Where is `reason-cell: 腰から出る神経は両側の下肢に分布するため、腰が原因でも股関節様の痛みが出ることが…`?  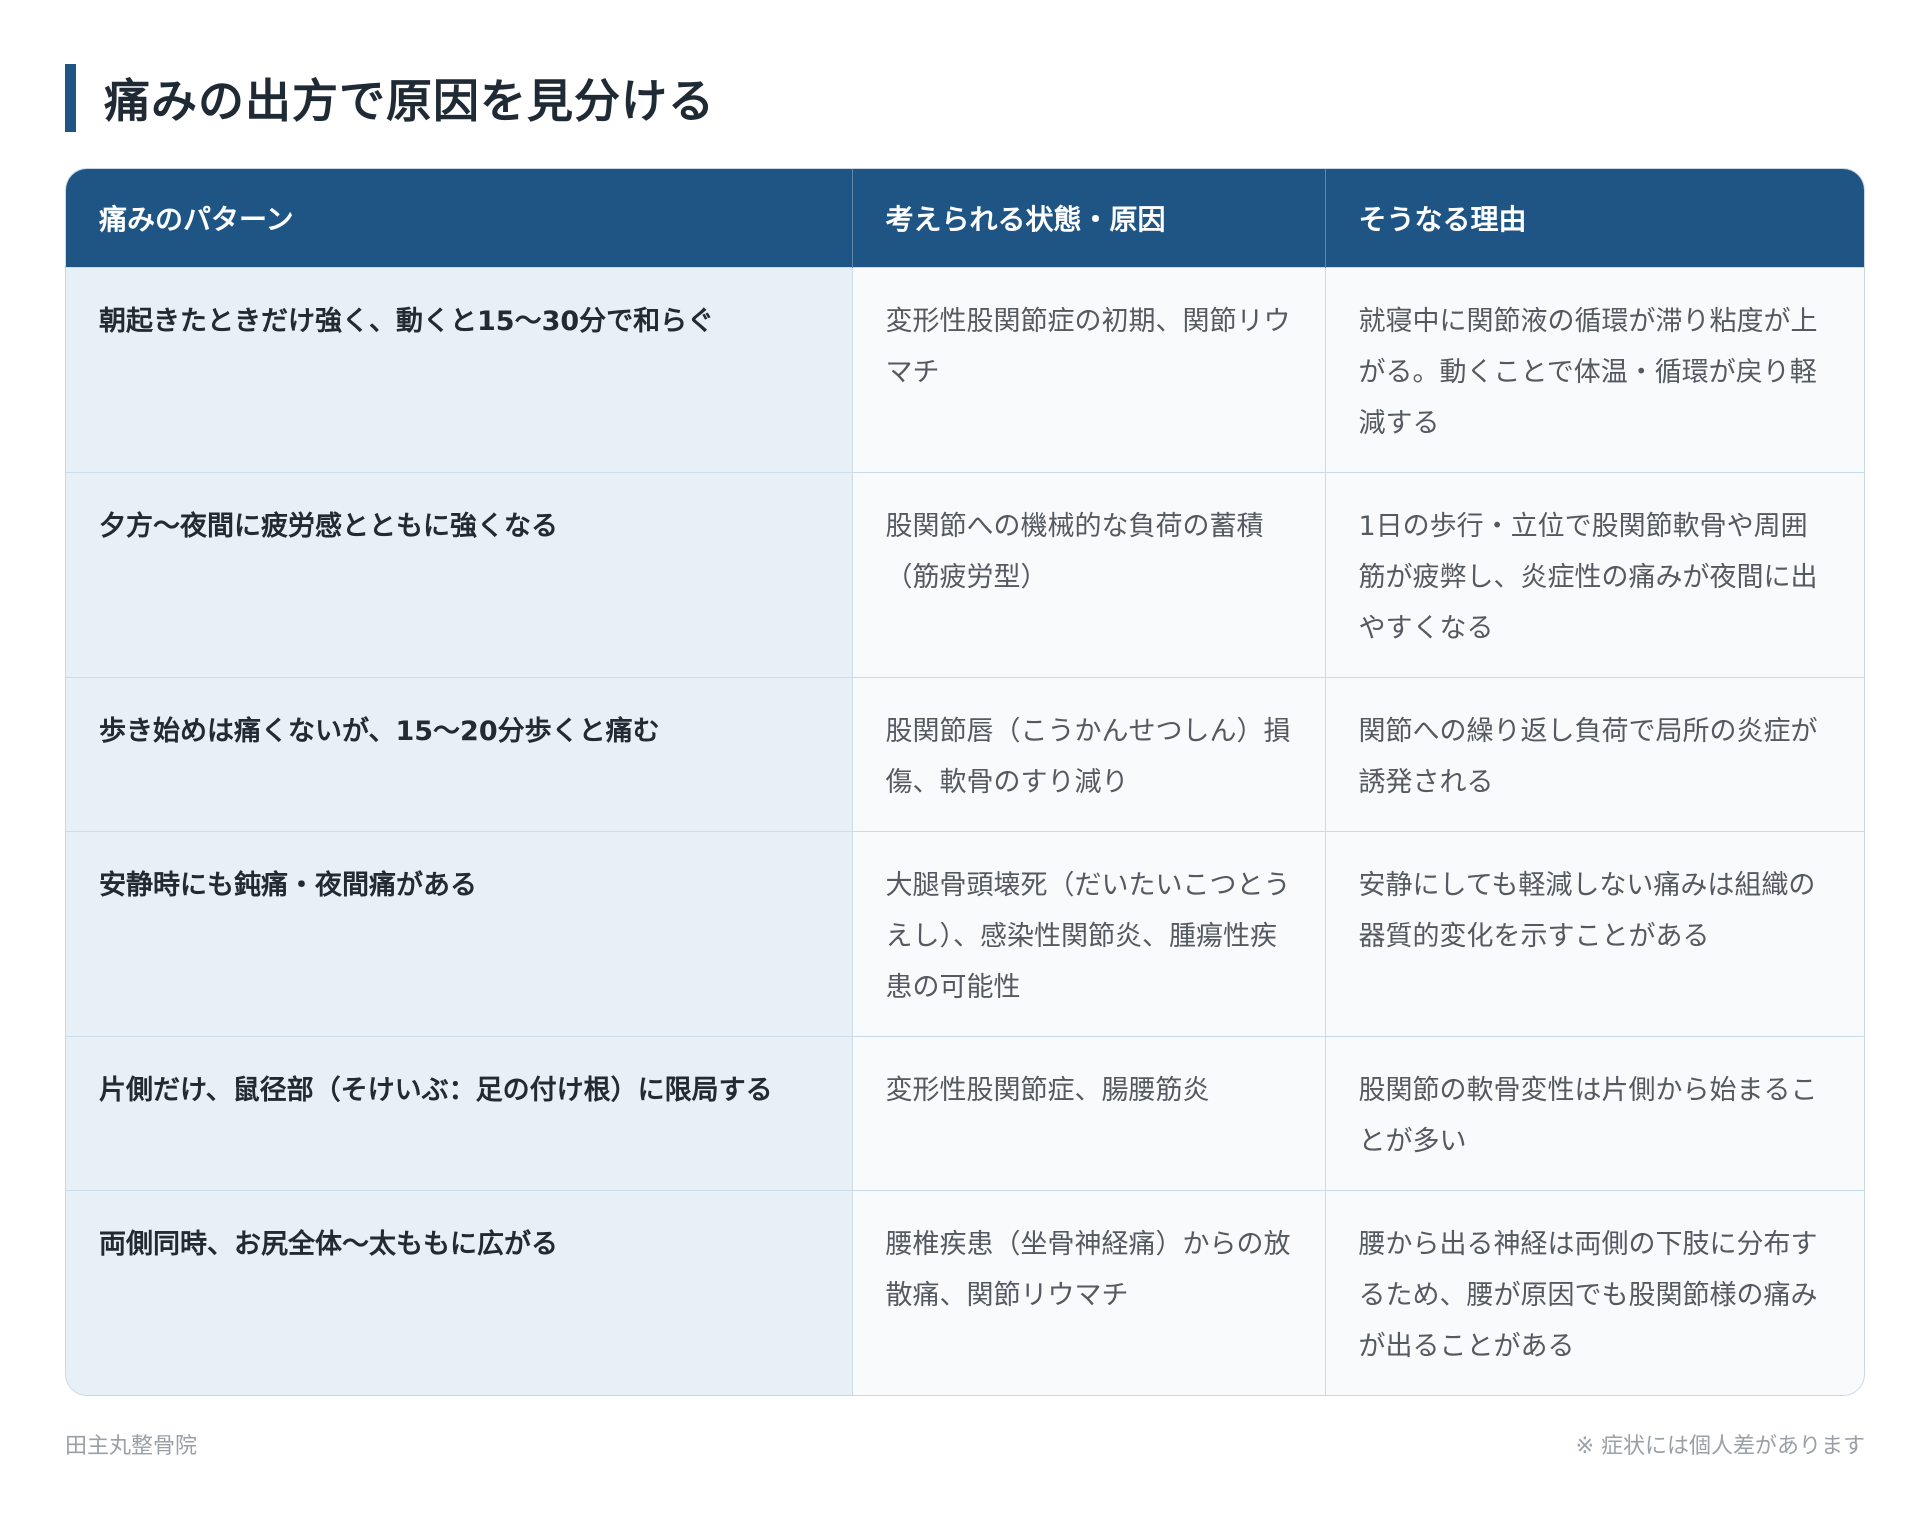
reason-cell: 腰から出る神経は両側の下肢に分布するため、腰が原因でも股関節様の痛みが出ることが… is located at coordinates (1594, 1292).